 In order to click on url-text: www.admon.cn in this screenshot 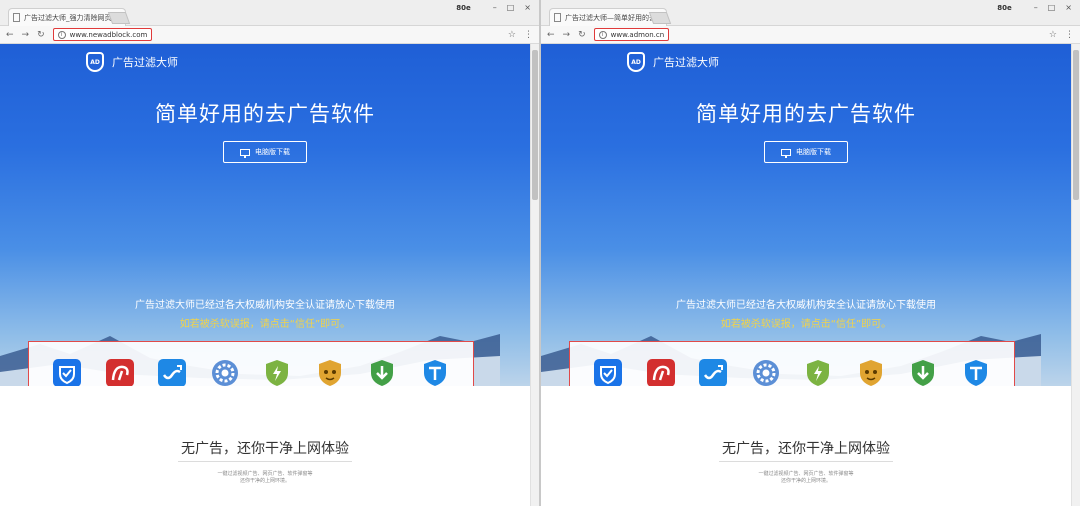, I will do `click(637, 34)`.